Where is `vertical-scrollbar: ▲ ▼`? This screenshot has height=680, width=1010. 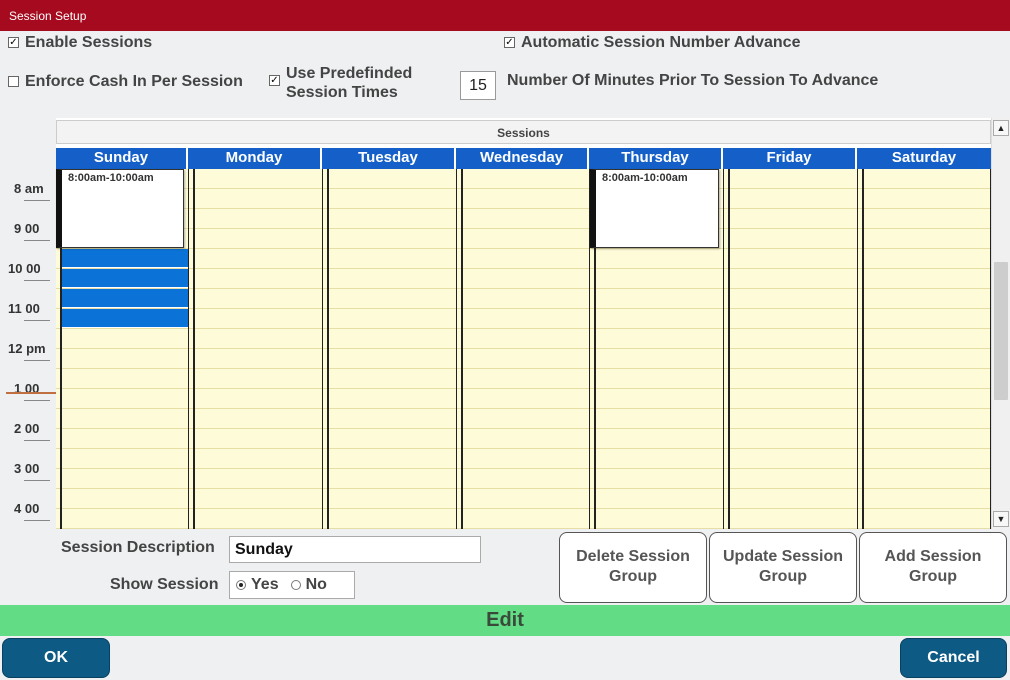
vertical-scrollbar: ▲ ▼ is located at coordinates (1000, 323).